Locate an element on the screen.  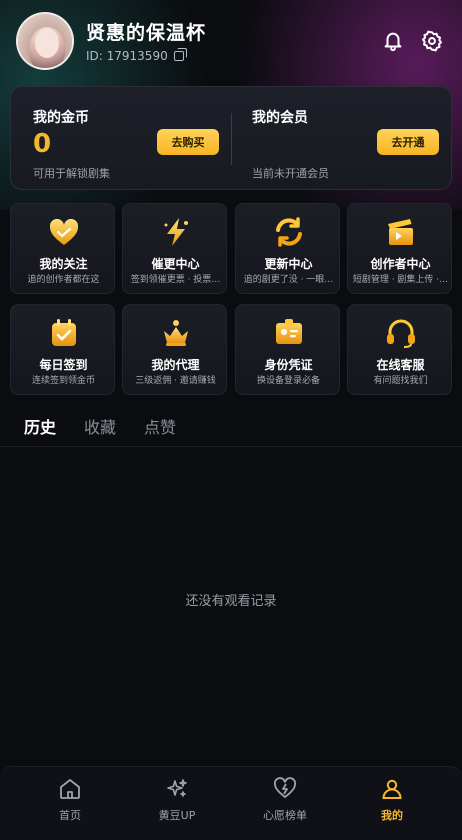
tab-likes: 点赞 is located at coordinates (160, 426).